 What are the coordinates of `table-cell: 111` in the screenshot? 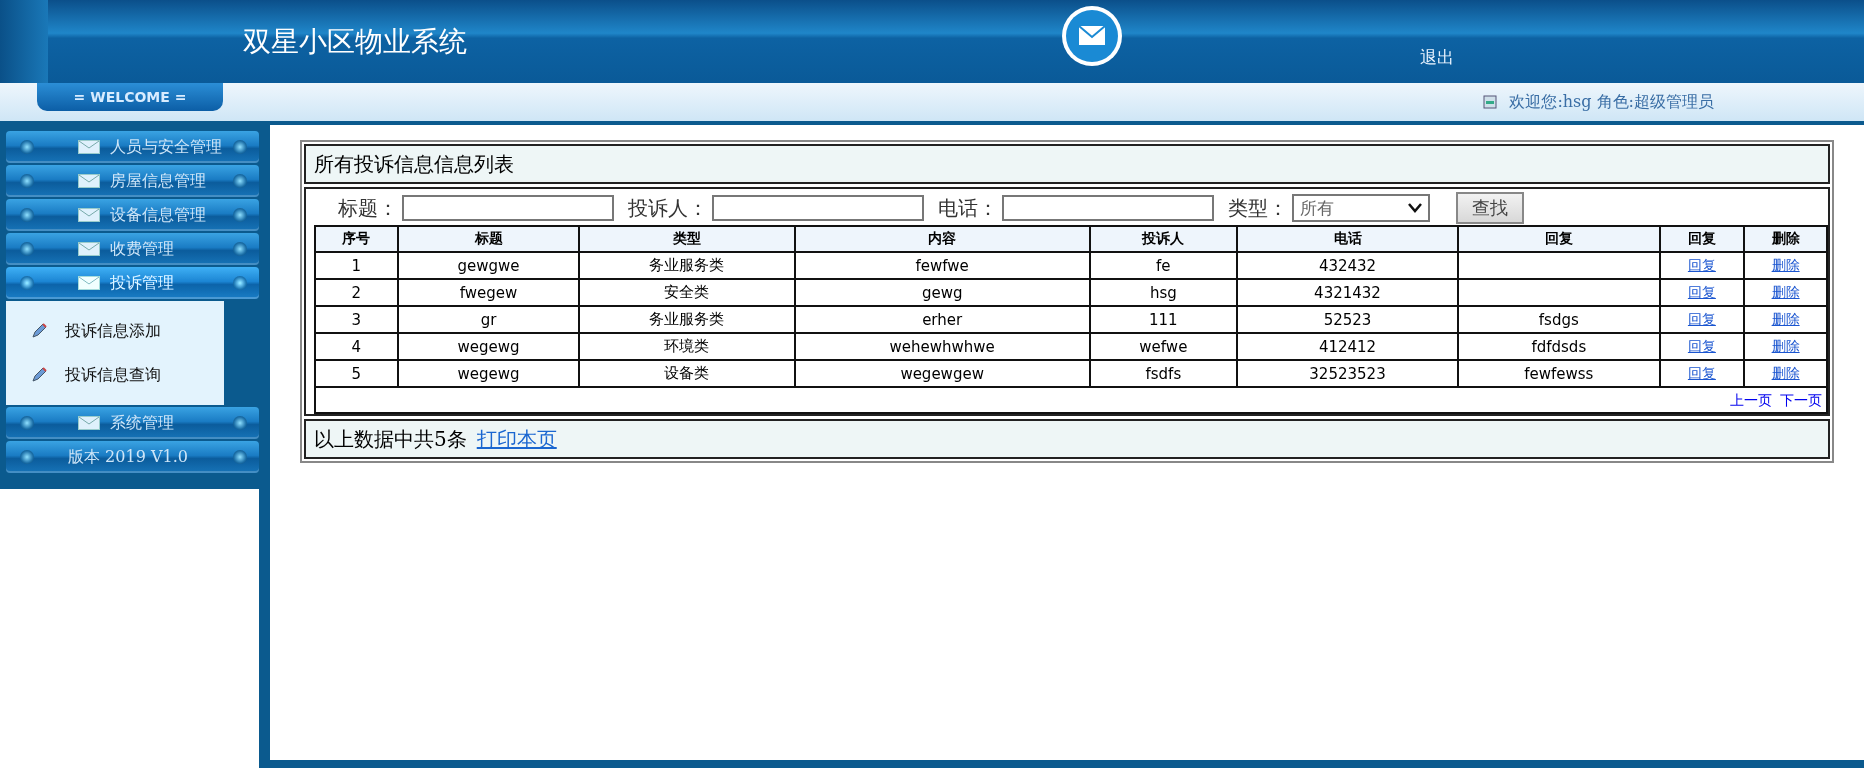 It's located at (1163, 319).